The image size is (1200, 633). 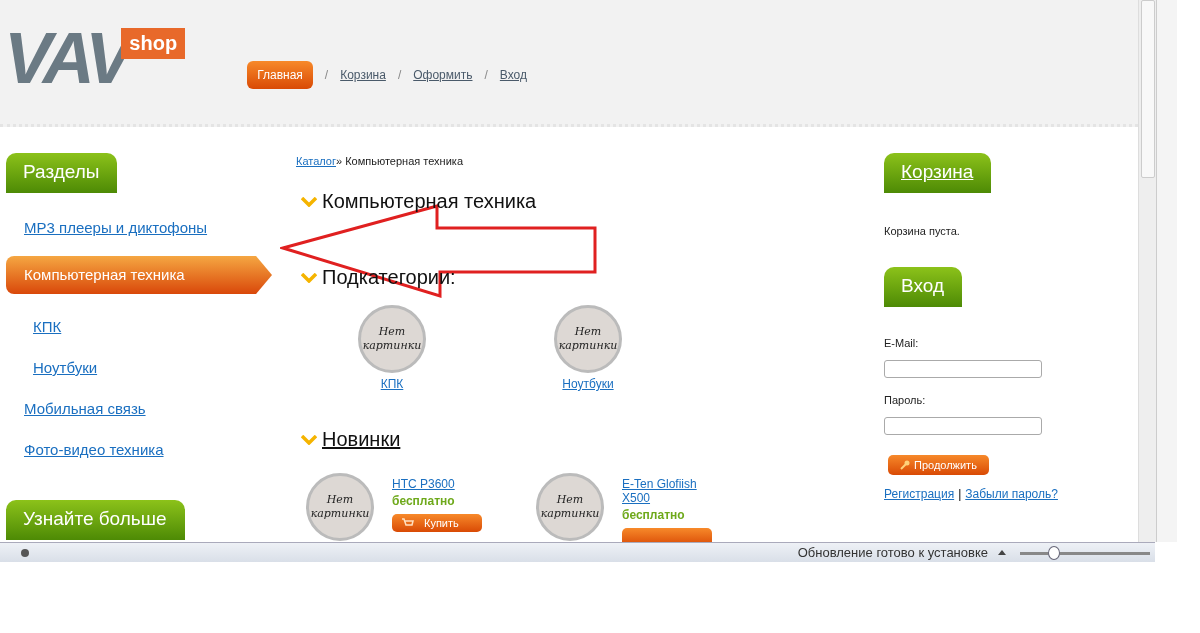 What do you see at coordinates (408, 523) in the screenshot?
I see `cart-icon` at bounding box center [408, 523].